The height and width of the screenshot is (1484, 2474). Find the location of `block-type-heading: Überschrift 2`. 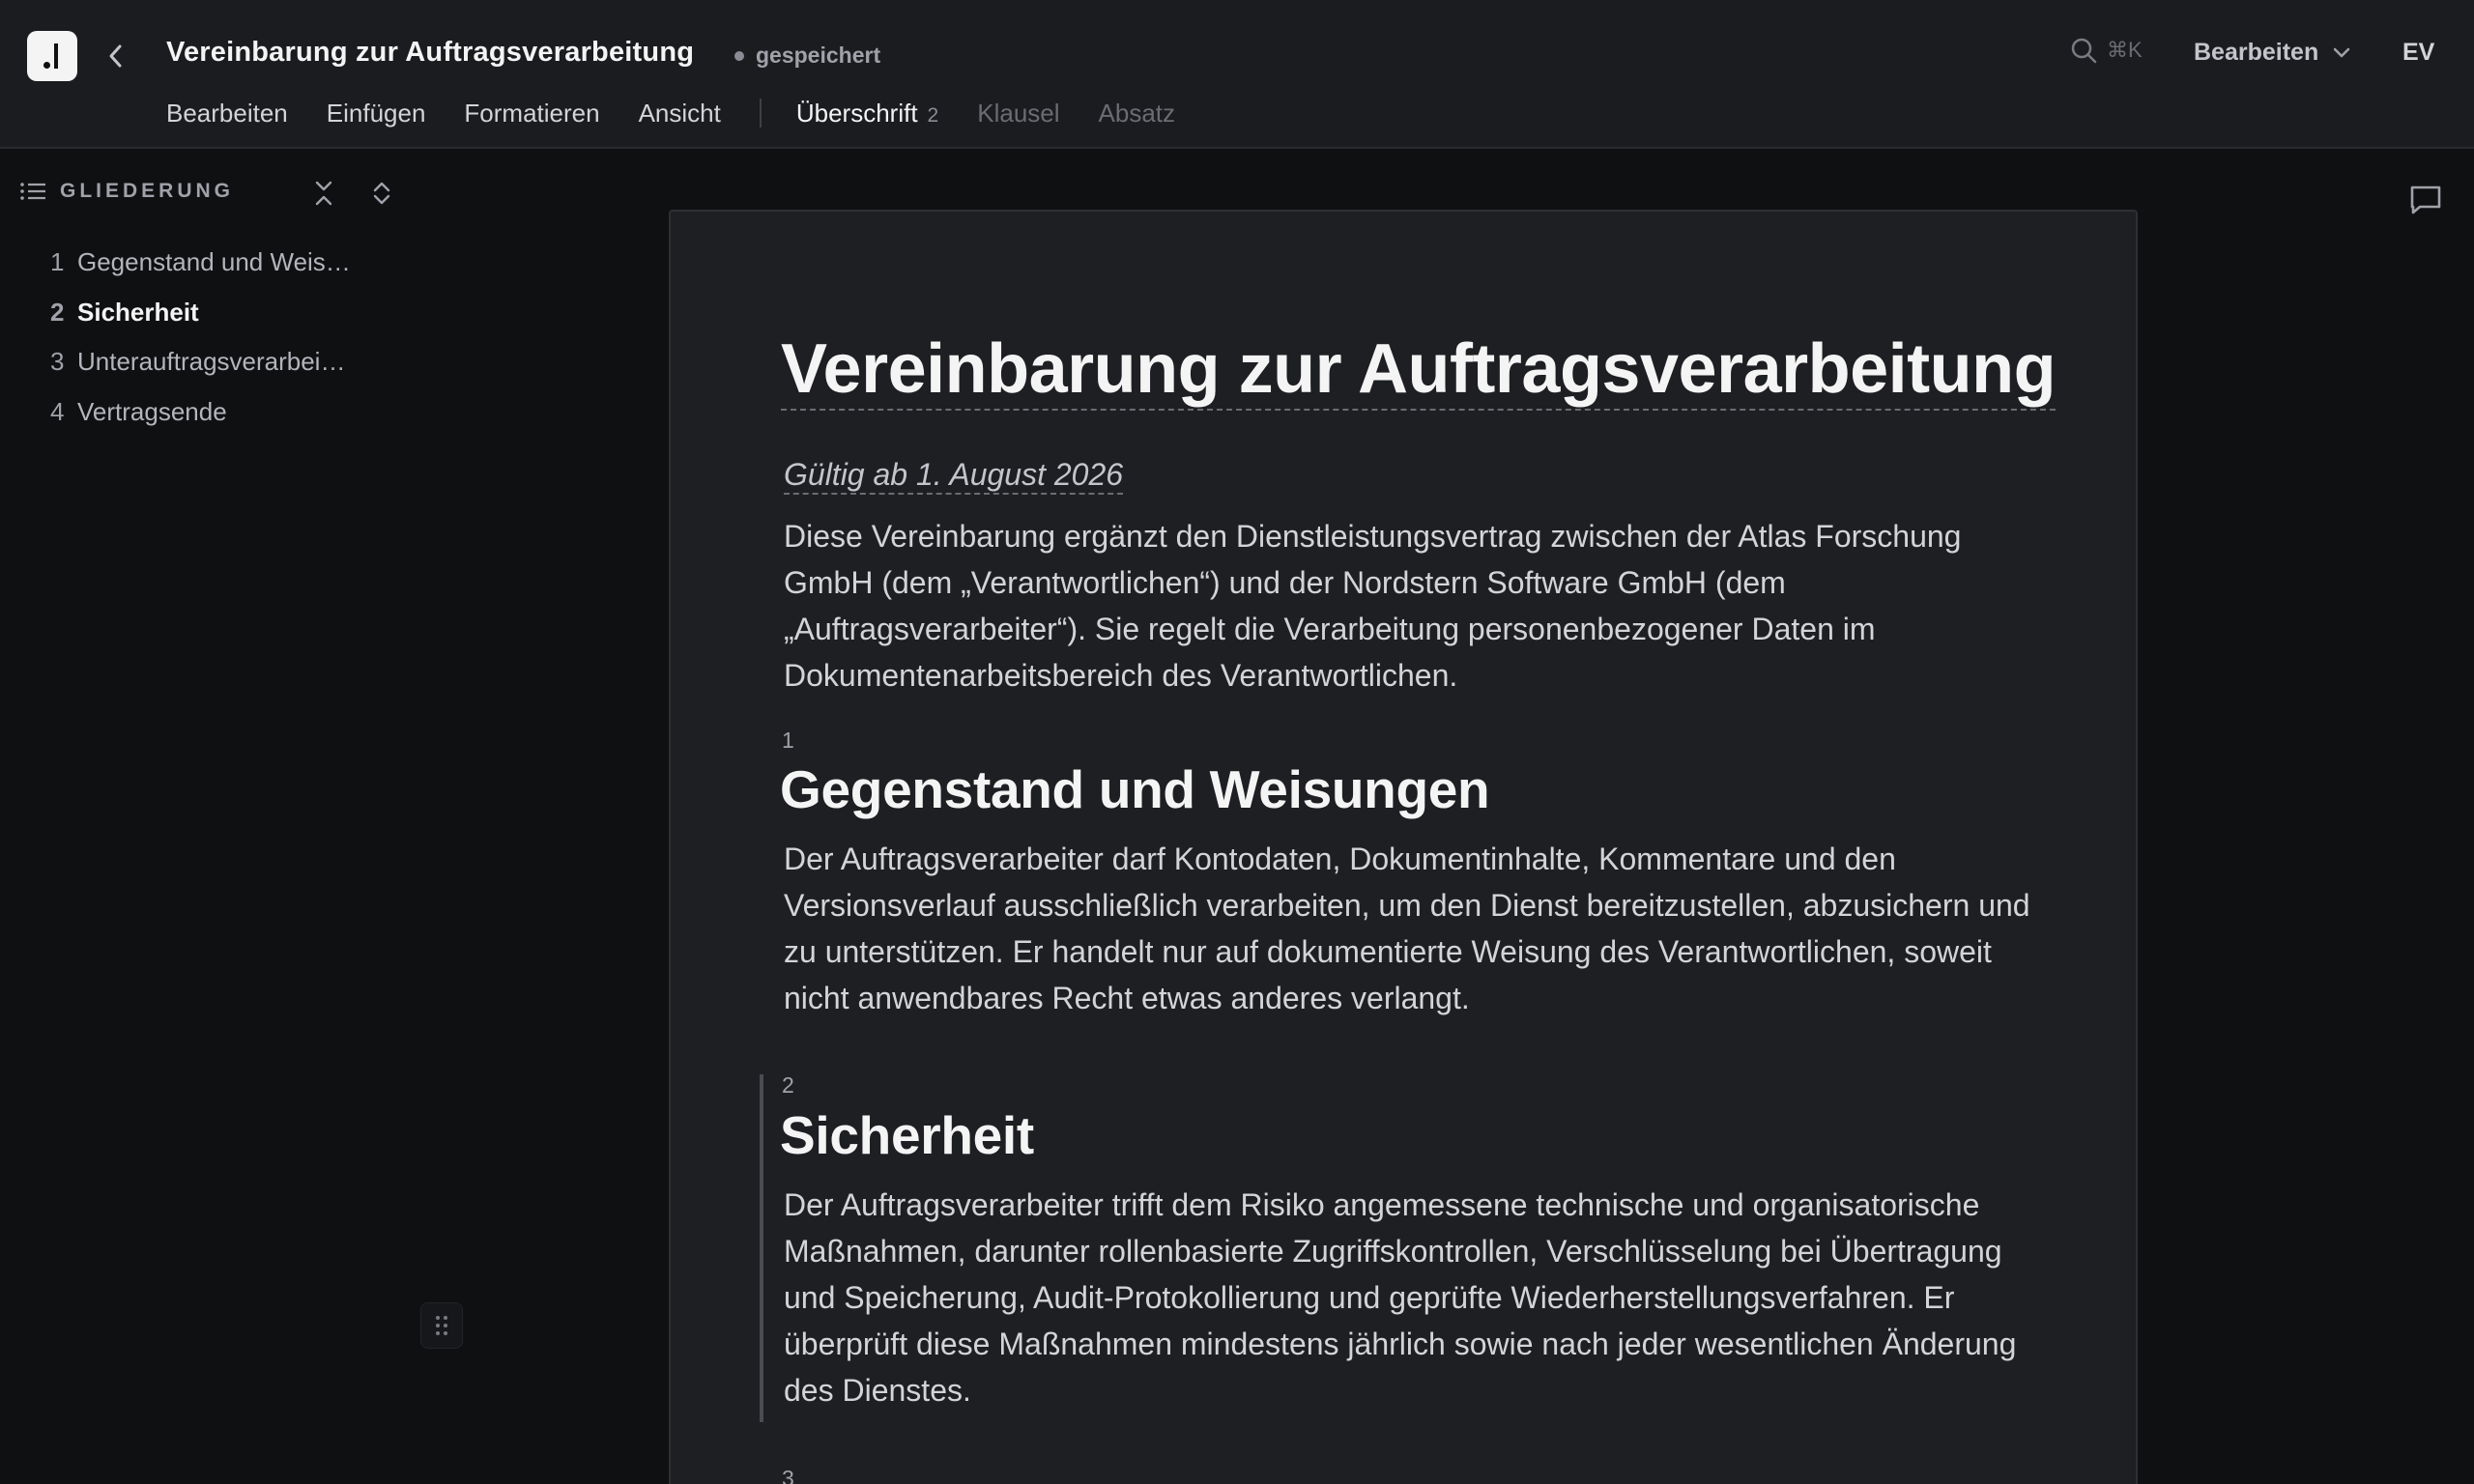

block-type-heading: Überschrift 2 is located at coordinates (867, 114).